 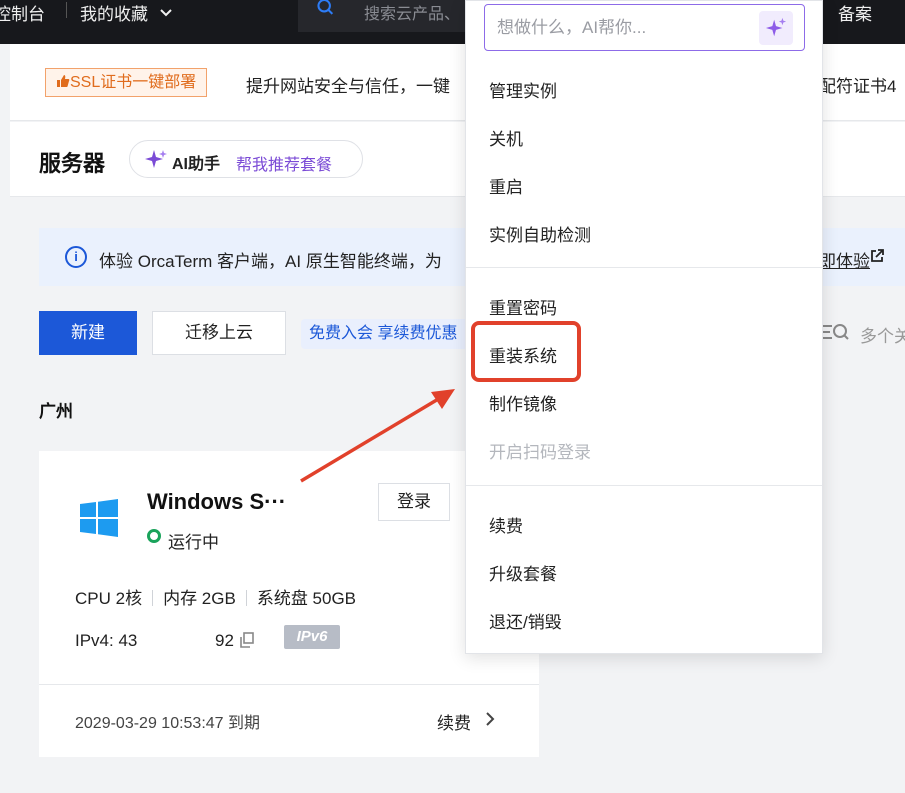 I want to click on nav-console-link: 控制台, so click(x=22, y=12).